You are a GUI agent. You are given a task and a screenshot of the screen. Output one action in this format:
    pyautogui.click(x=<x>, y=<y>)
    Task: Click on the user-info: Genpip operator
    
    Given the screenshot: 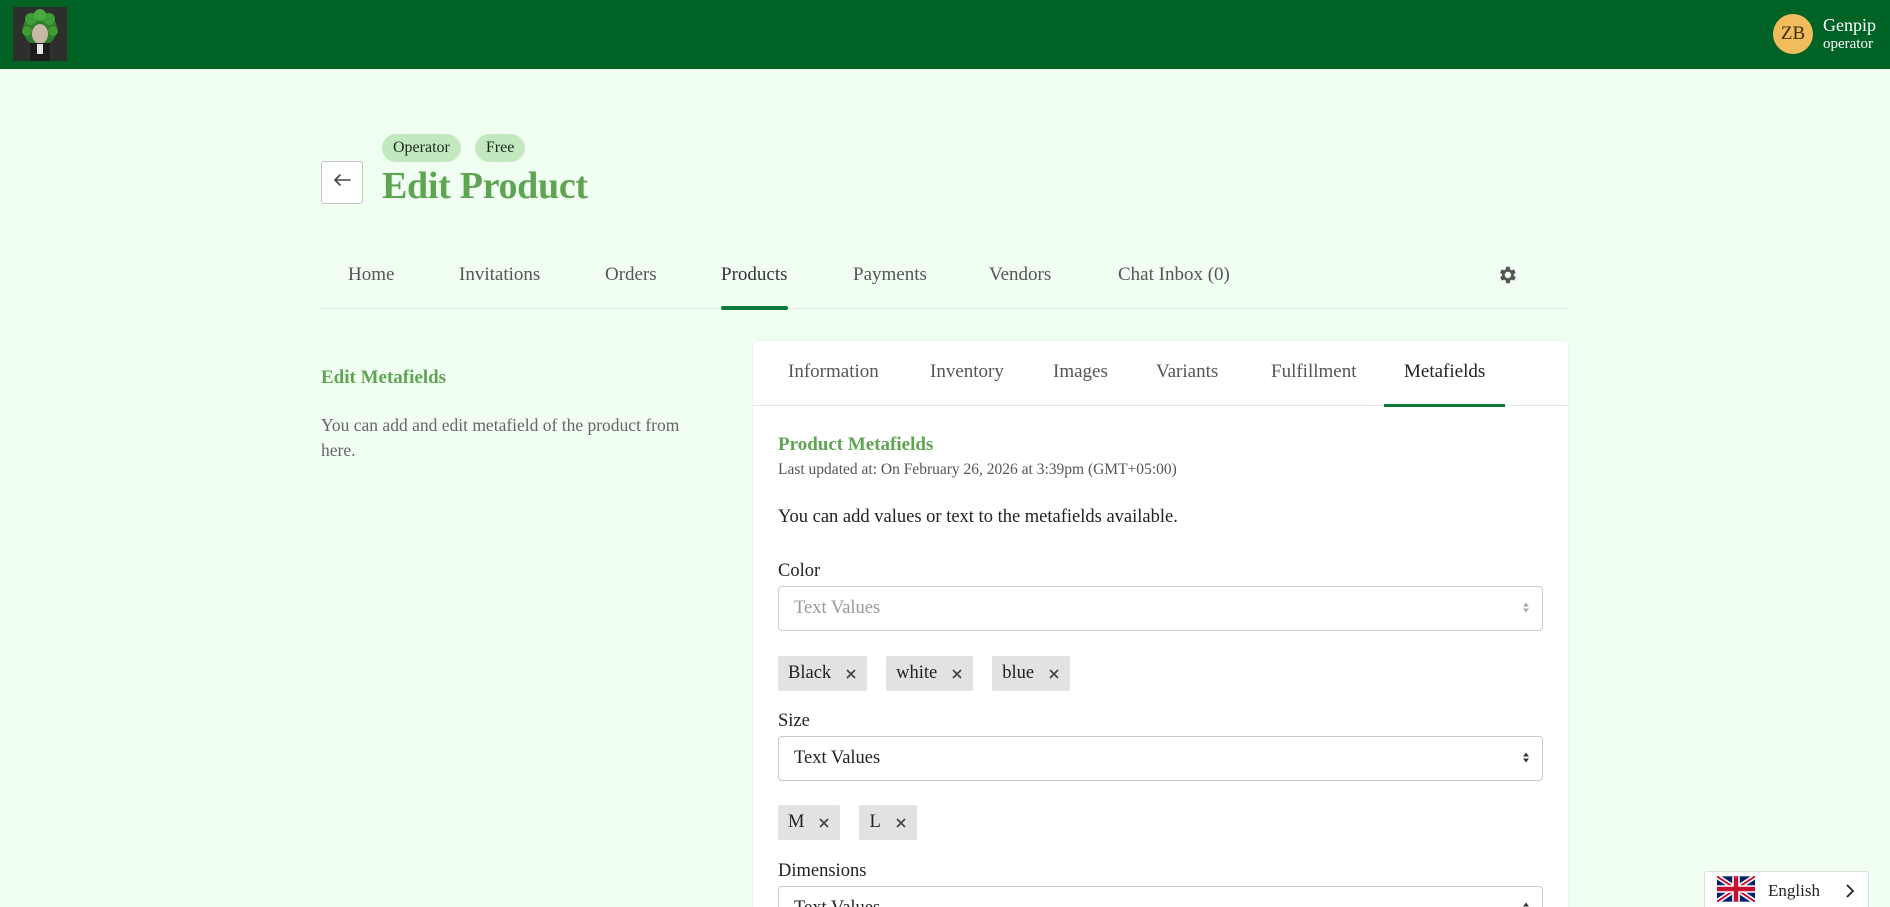 What is the action you would take?
    pyautogui.click(x=1849, y=33)
    